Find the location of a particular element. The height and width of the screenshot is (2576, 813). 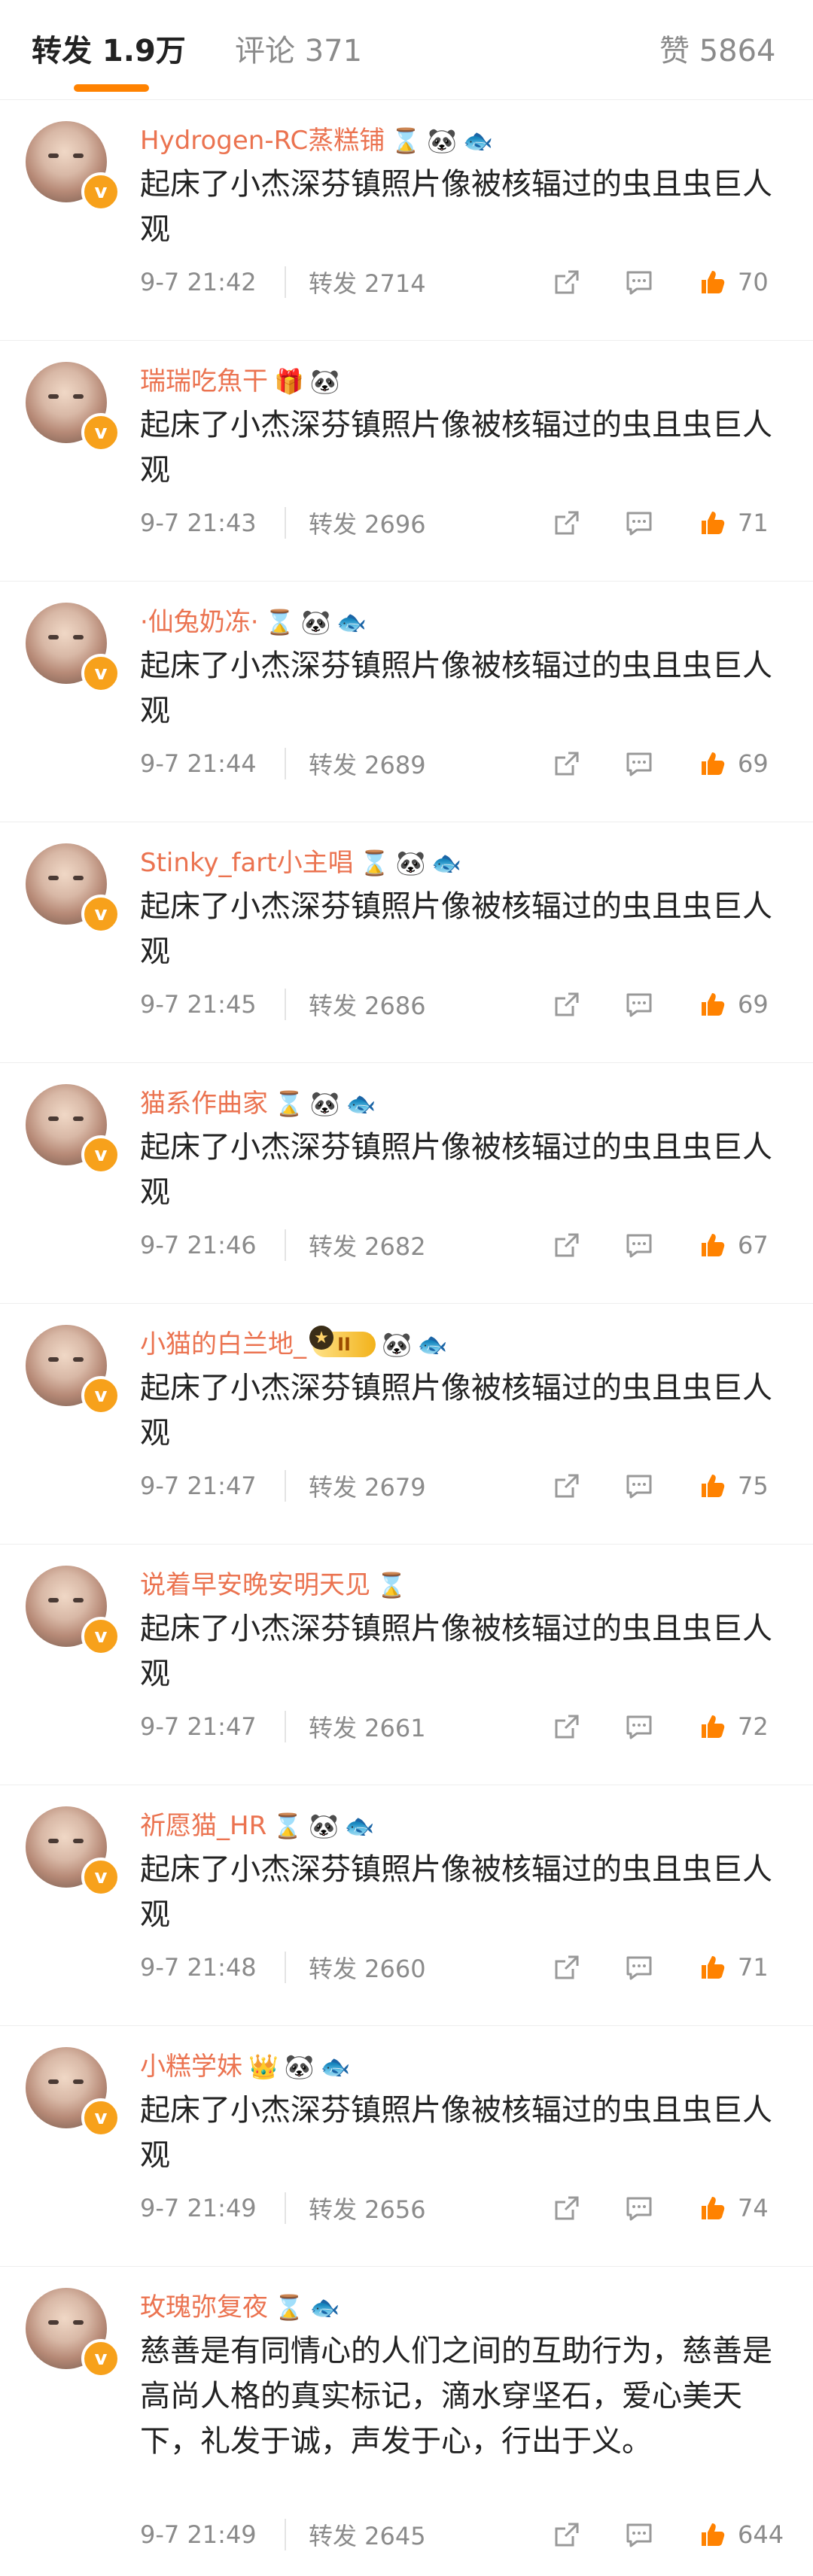

username-row: 小猫的白兰地_II🐼🐟 is located at coordinates (294, 1344).